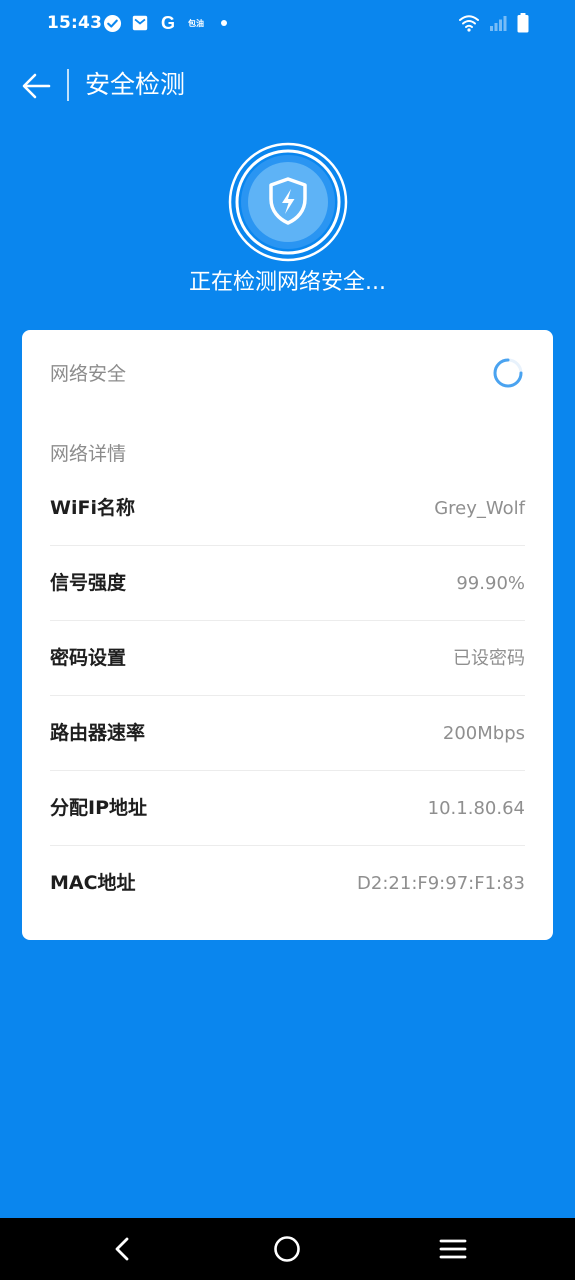 This screenshot has height=1280, width=575. What do you see at coordinates (112, 23) in the screenshot?
I see `check-circle-icon` at bounding box center [112, 23].